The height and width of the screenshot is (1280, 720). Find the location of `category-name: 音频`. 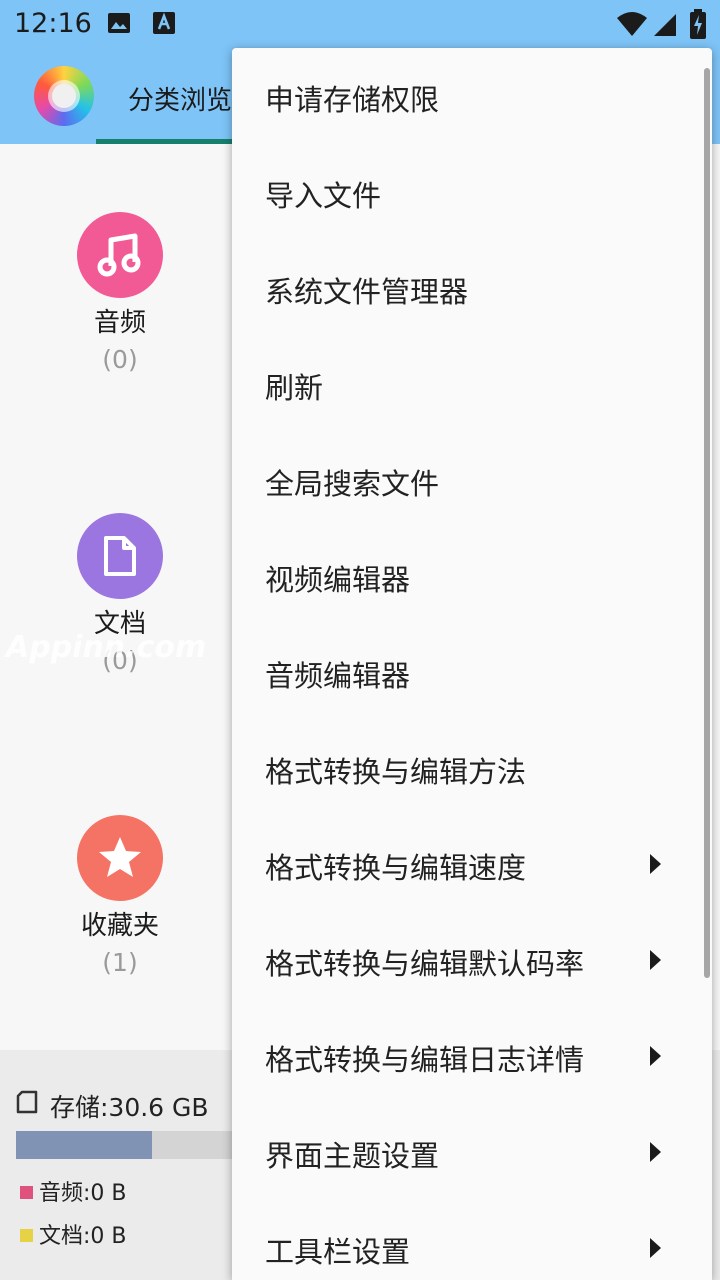

category-name: 音频 is located at coordinates (119, 323).